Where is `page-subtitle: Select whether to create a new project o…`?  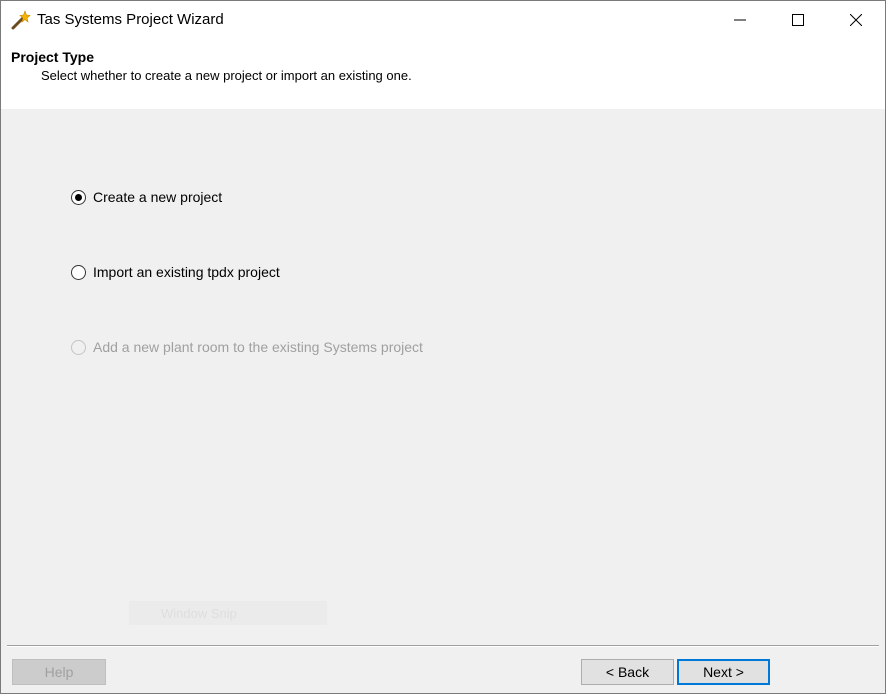 page-subtitle: Select whether to create a new project o… is located at coordinates (226, 75).